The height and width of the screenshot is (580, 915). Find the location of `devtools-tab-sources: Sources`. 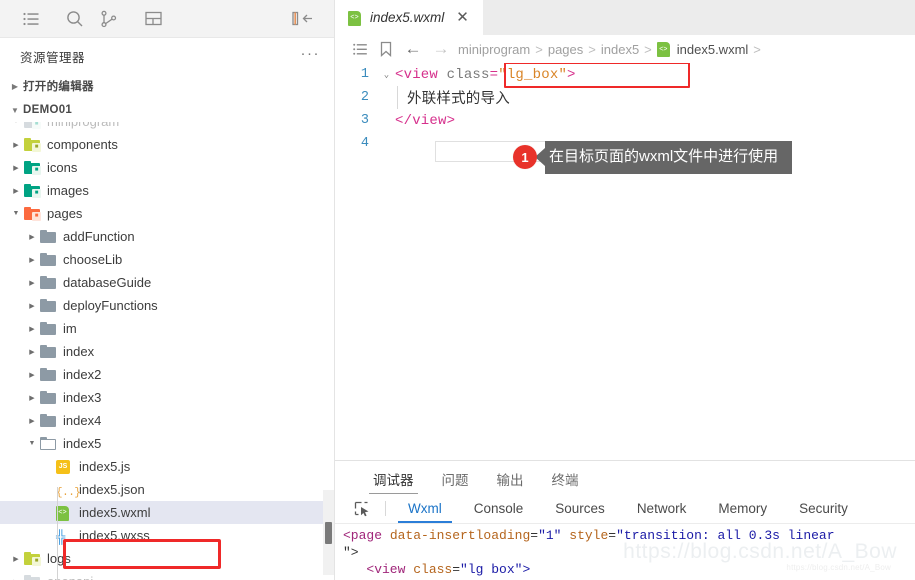

devtools-tab-sources: Sources is located at coordinates (580, 508).